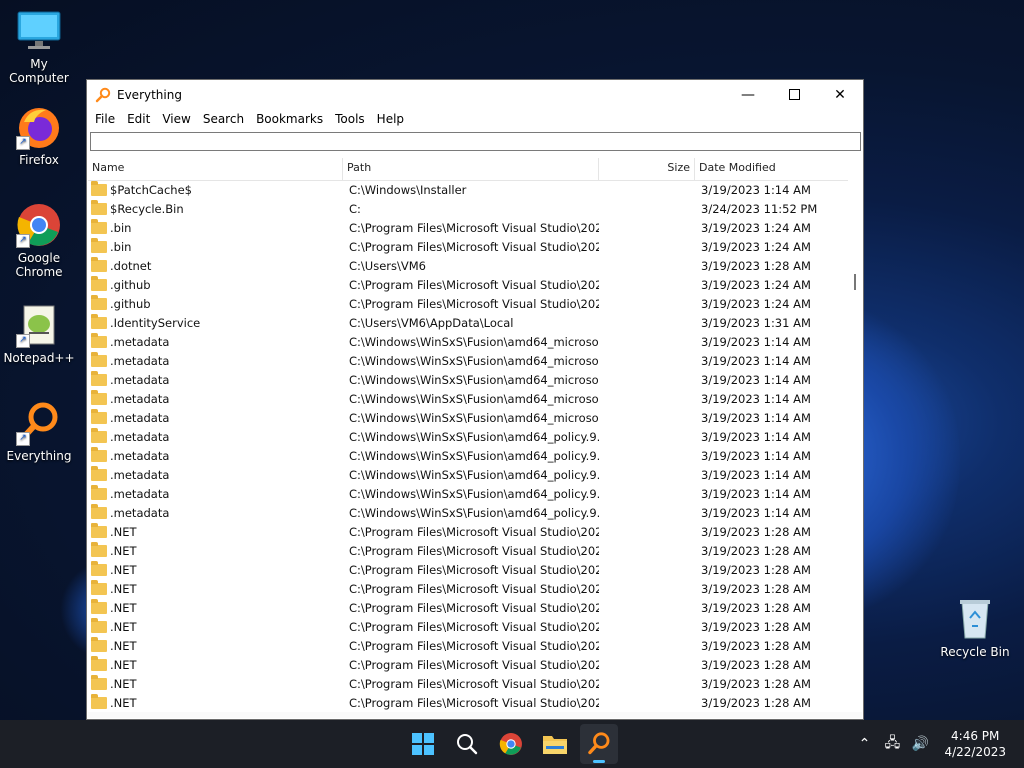 Image resolution: width=1024 pixels, height=768 pixels. I want to click on minimize-button: —, so click(748, 94).